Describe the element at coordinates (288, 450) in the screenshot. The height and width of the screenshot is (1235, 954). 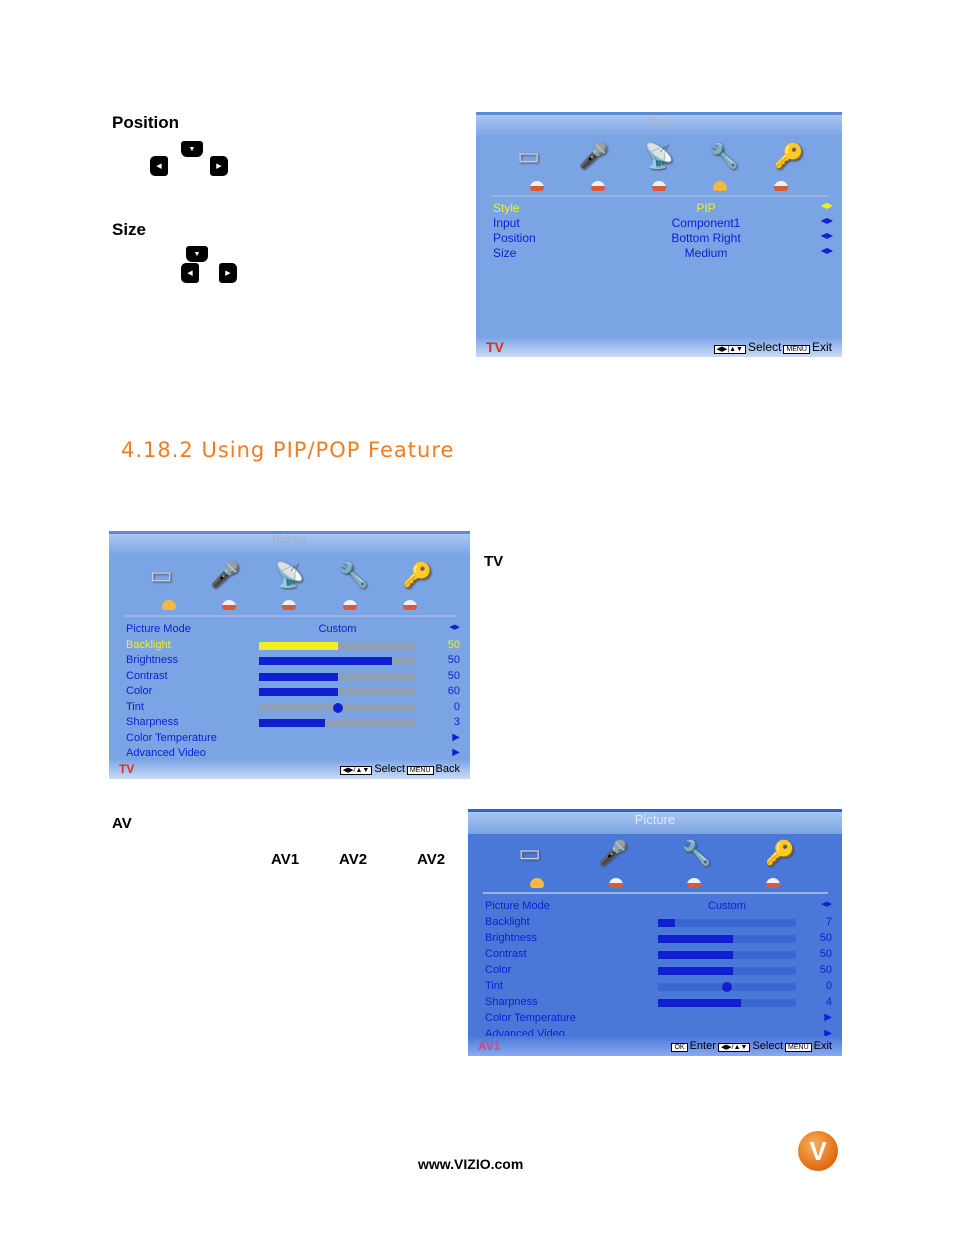
I see `section-heading: 4.18.2 Using PIP/POP Feature` at that location.